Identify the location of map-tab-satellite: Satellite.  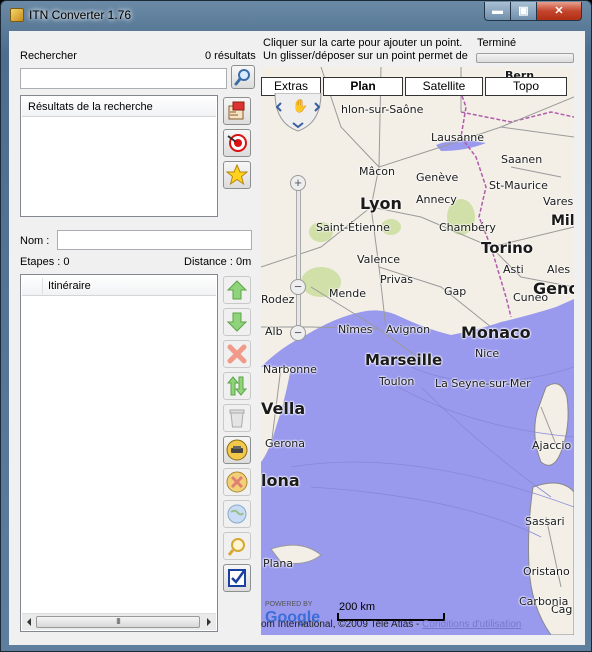
(444, 86).